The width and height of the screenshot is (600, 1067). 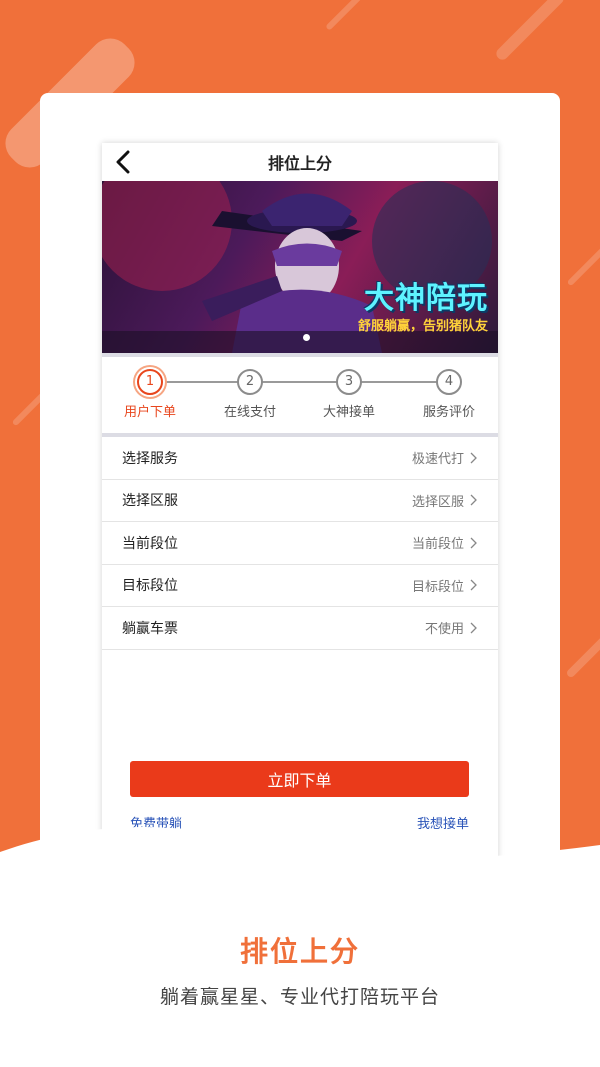 I want to click on step-number: 1, so click(x=150, y=382).